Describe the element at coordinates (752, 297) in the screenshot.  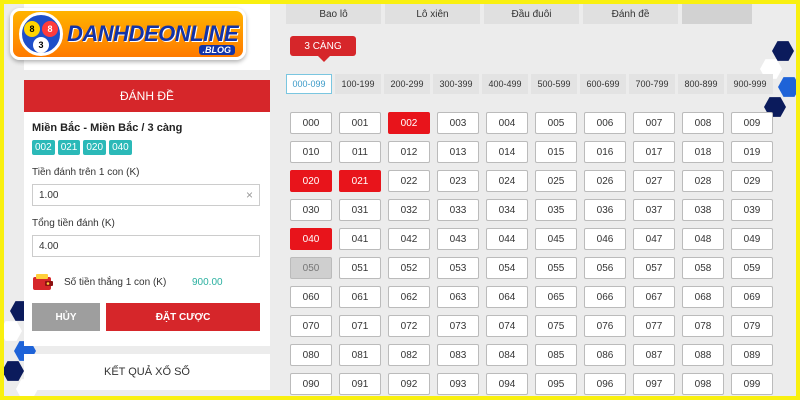
I see `number-cell: 069` at that location.